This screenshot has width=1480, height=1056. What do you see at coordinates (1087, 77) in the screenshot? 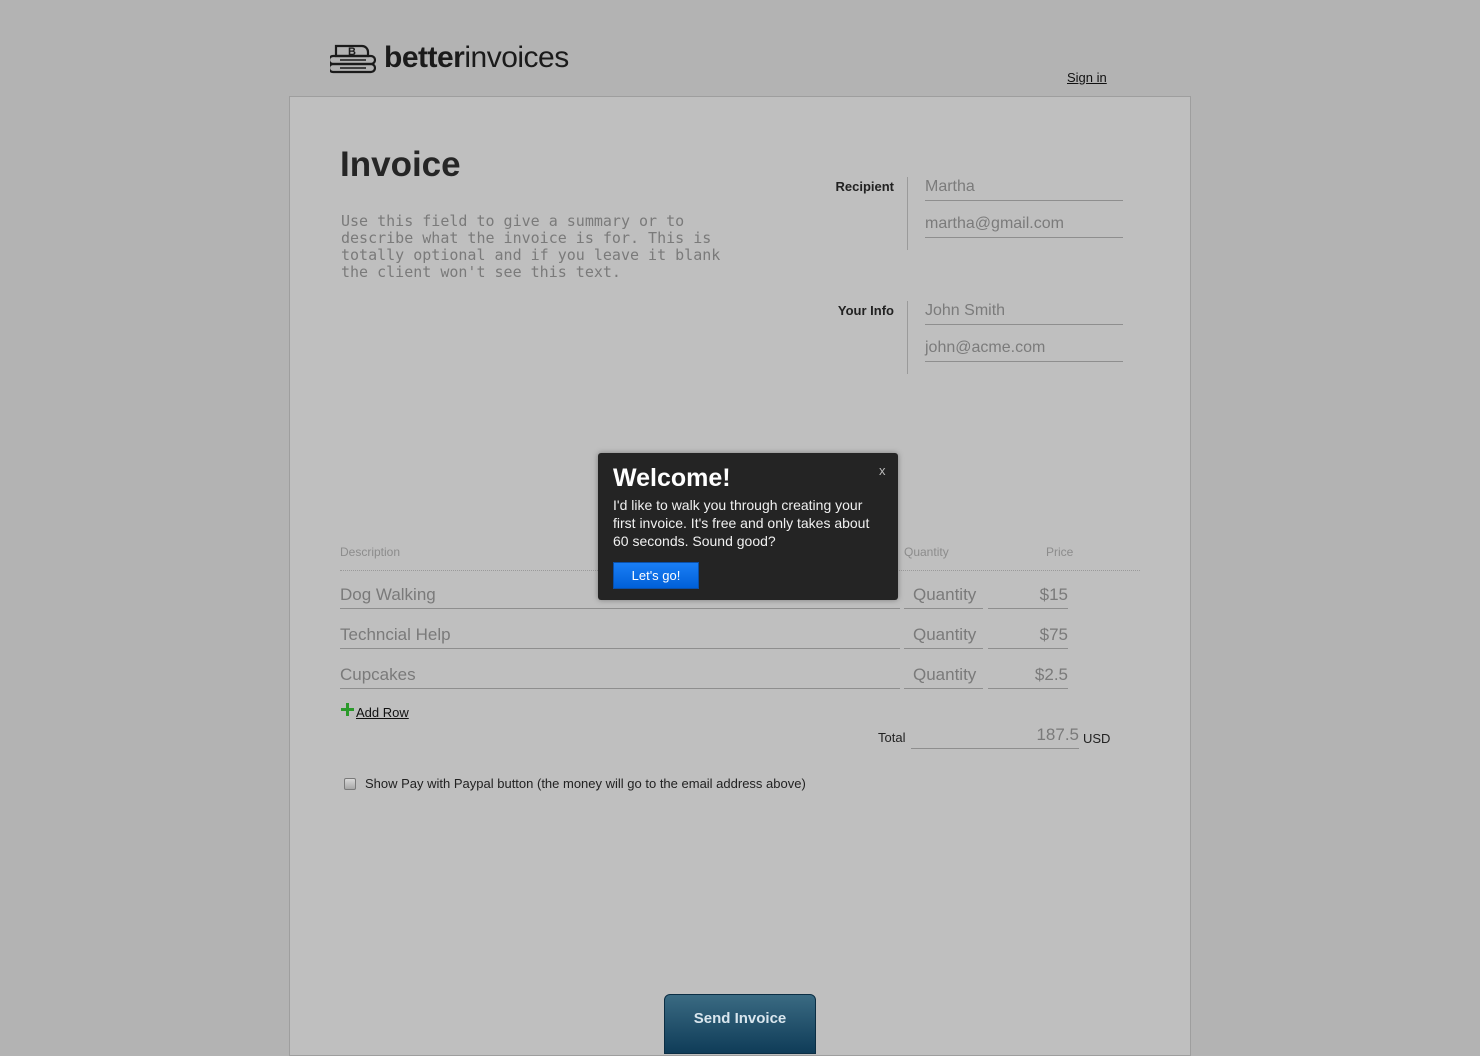
I see `sign-in-link: Sign in` at bounding box center [1087, 77].